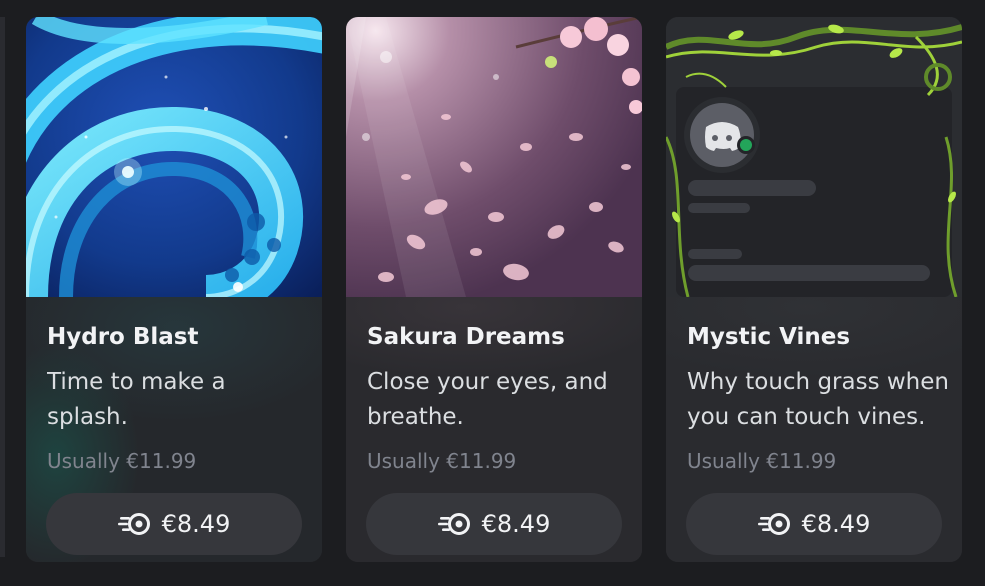  What do you see at coordinates (123, 337) in the screenshot?
I see `card-title: Hydro Blast` at bounding box center [123, 337].